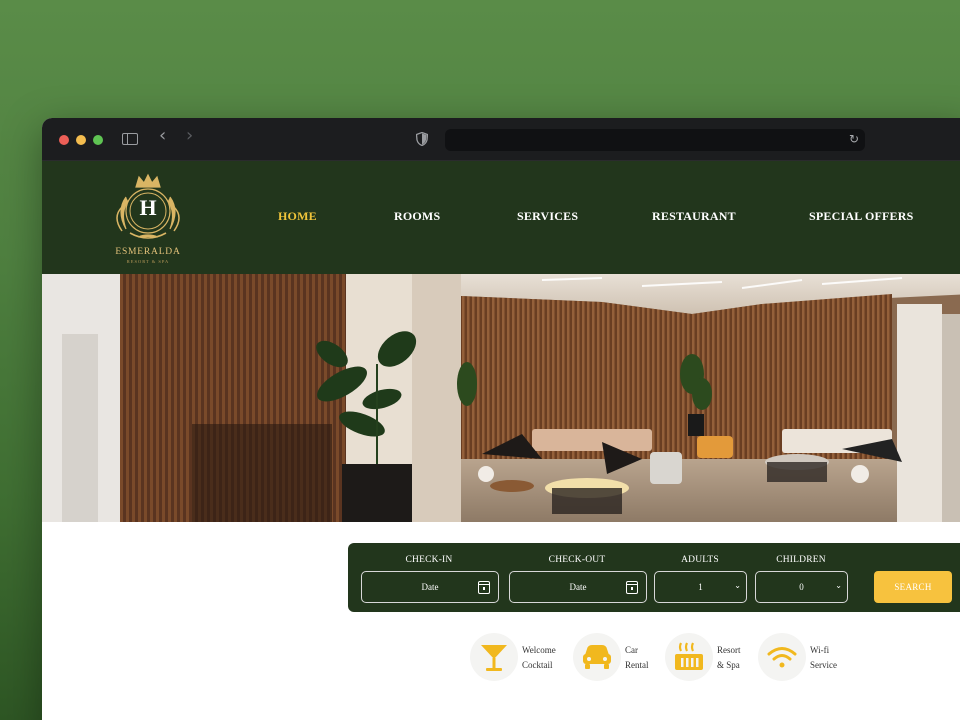 The image size is (960, 720). I want to click on checkout-value: Date, so click(578, 587).